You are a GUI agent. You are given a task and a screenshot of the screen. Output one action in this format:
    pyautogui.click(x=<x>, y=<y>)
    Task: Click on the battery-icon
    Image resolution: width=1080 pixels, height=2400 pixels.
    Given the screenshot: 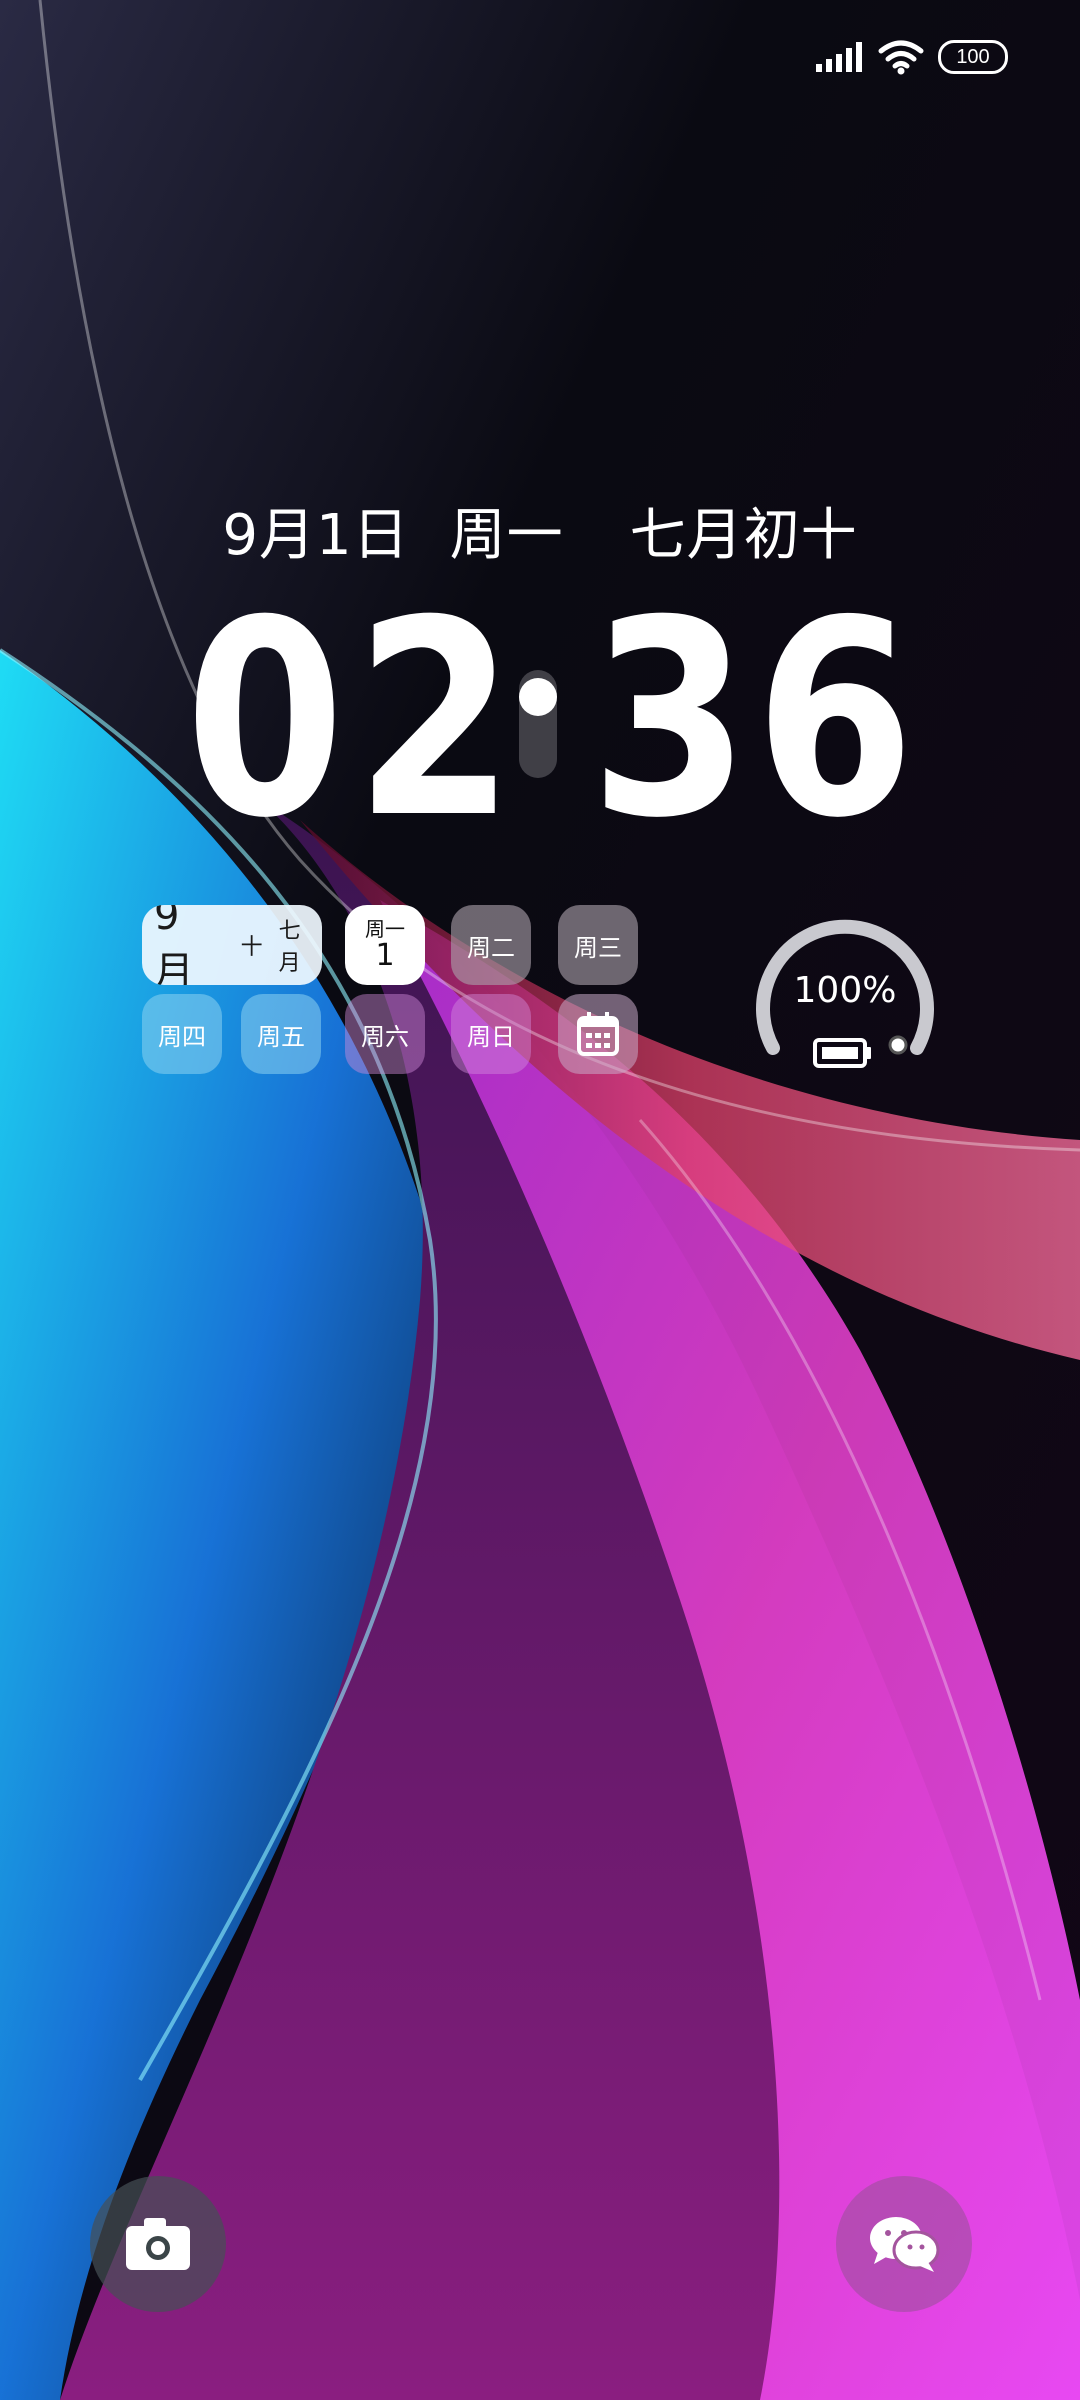 What is the action you would take?
    pyautogui.click(x=842, y=1053)
    